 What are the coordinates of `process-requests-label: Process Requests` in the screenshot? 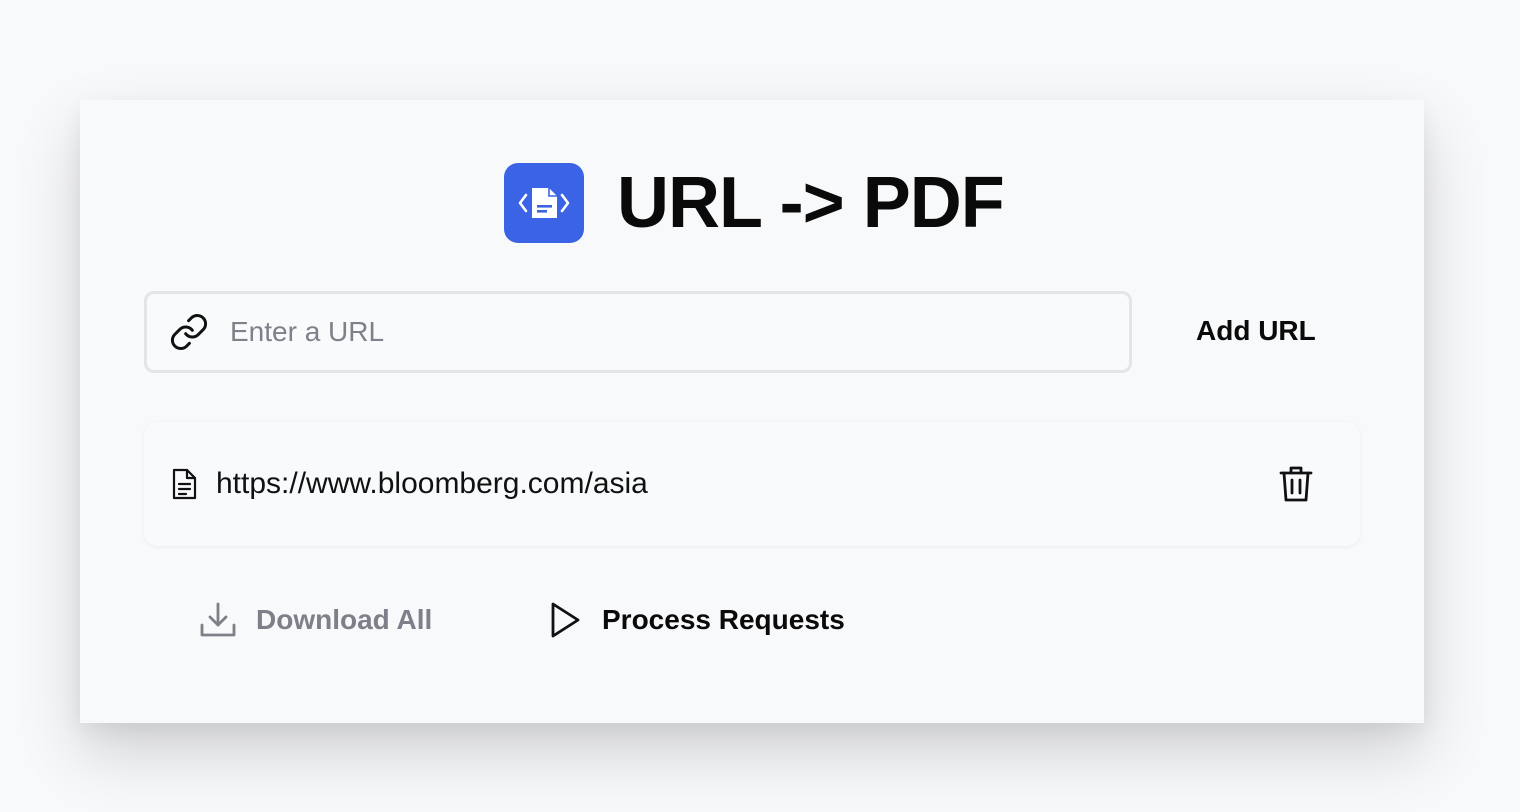 It's located at (723, 619).